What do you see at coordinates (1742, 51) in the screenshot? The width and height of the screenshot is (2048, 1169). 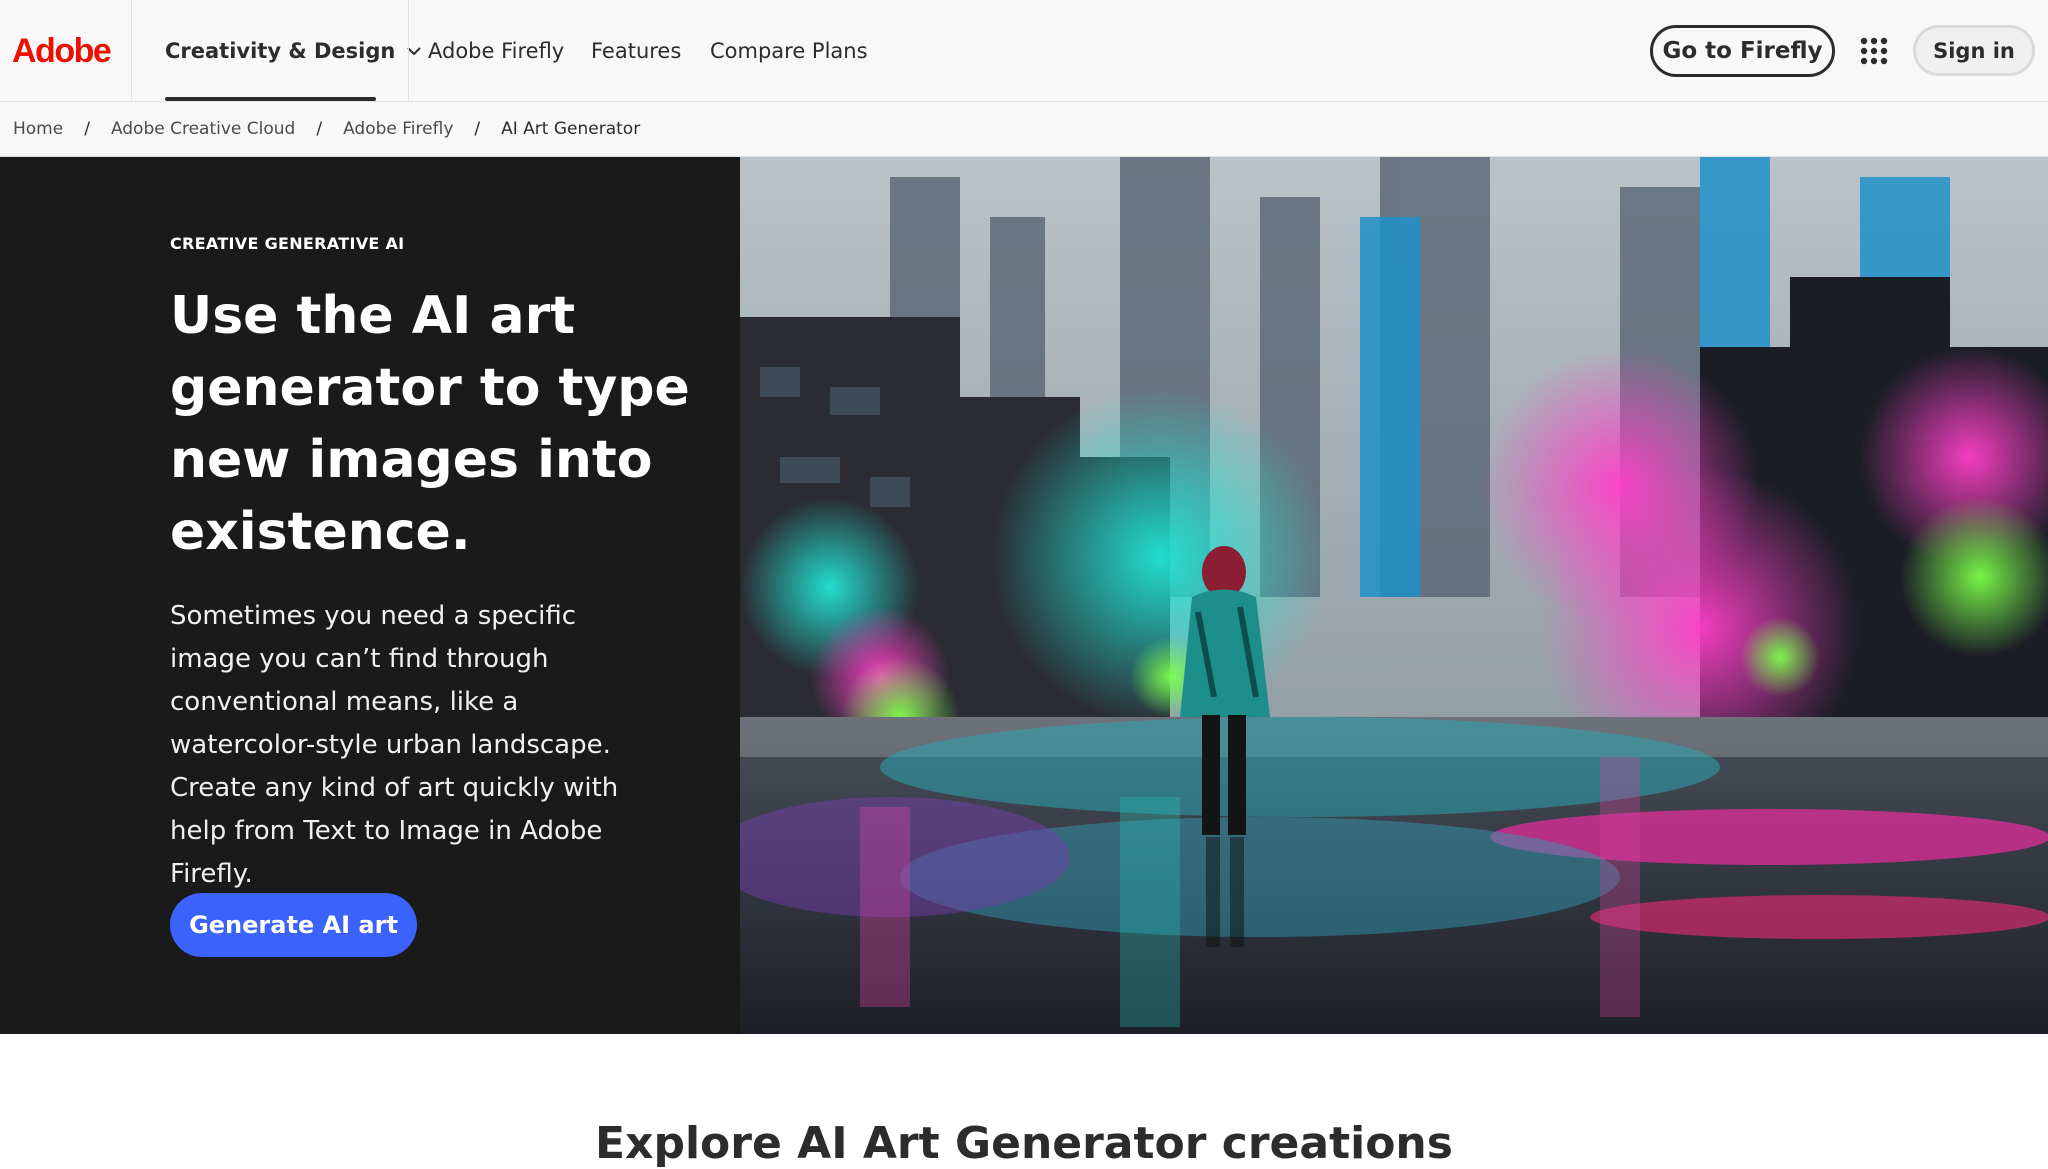 I see `go-to-firefly-button: Go to Firefly` at bounding box center [1742, 51].